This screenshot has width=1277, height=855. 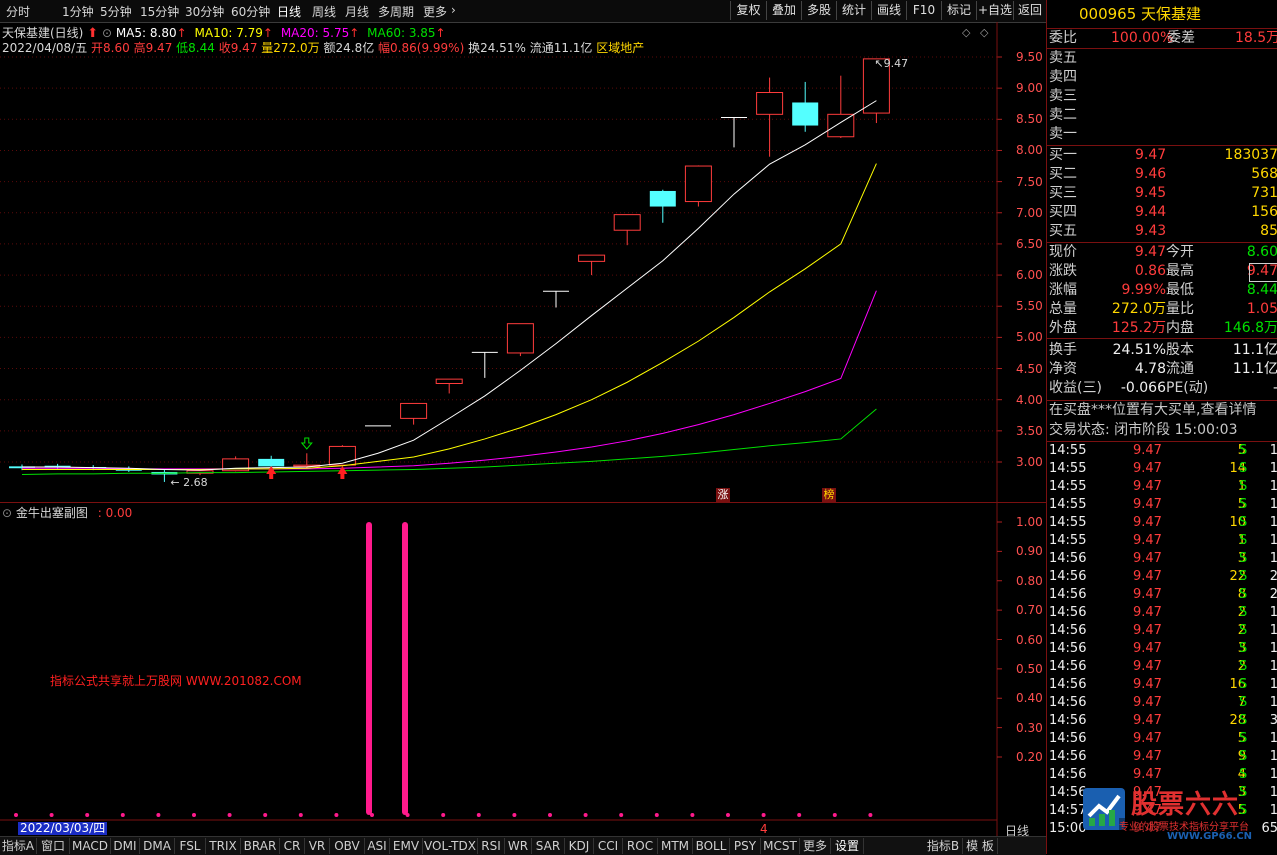 What do you see at coordinates (1250, 328) in the screenshot?
I see `stat-value: 146.8万` at bounding box center [1250, 328].